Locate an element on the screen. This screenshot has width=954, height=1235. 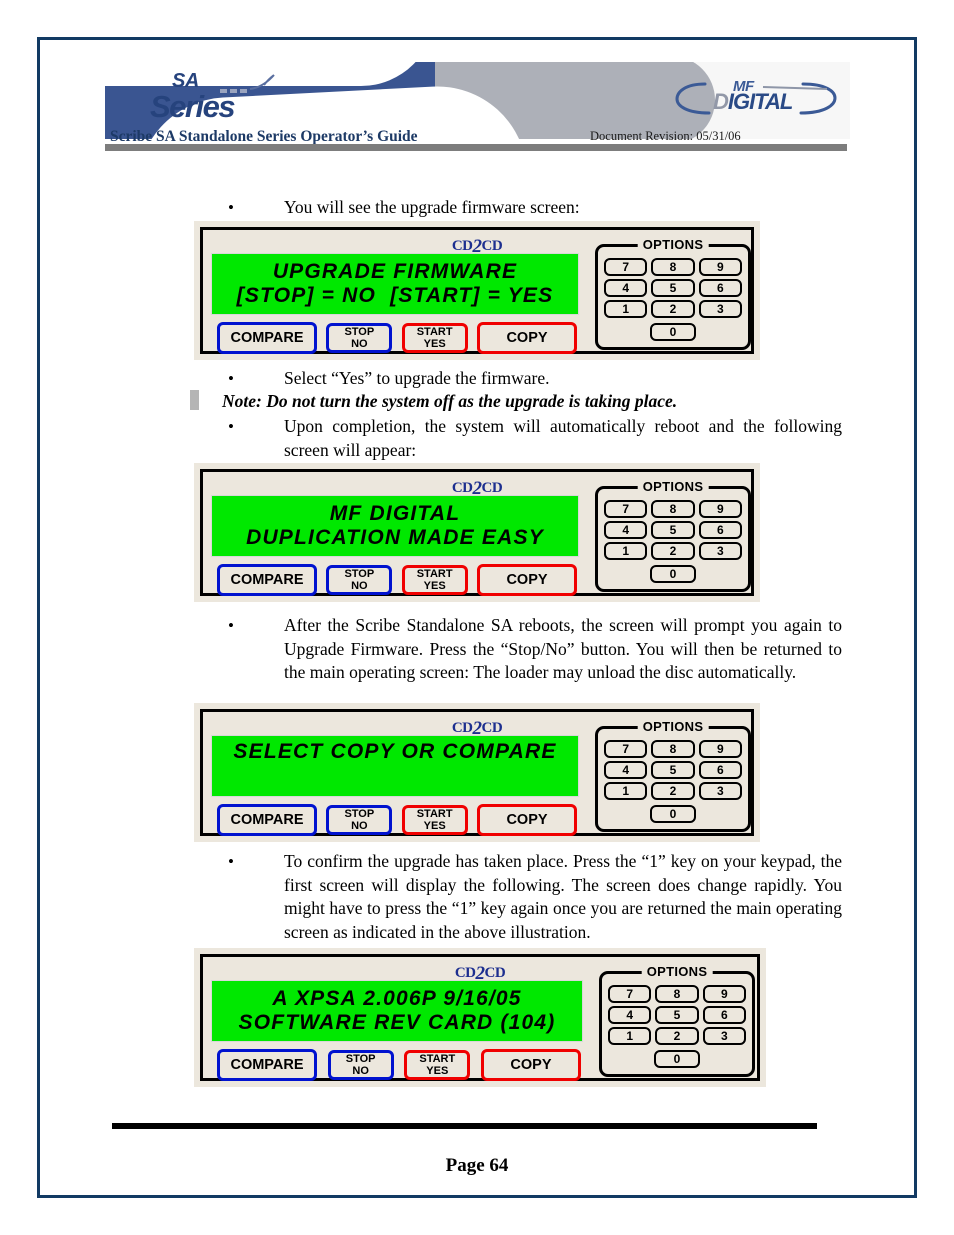
lcd-line-2: DUPLICATION MADE EASY is located at coordinates (395, 537).